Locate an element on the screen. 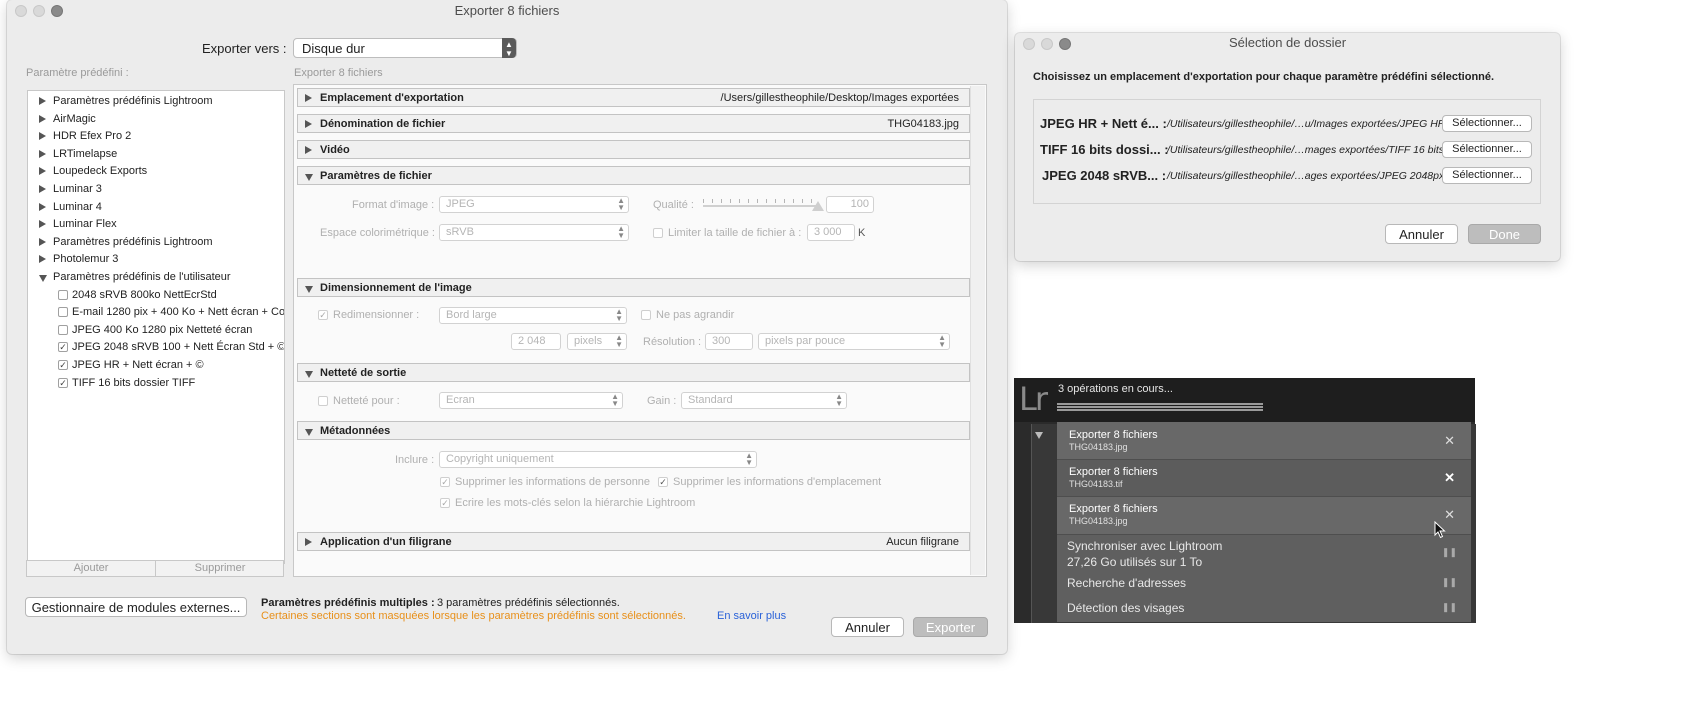  operation-row: Exporter 8 fichiers THG04183.tif ✕ is located at coordinates (1264, 478).